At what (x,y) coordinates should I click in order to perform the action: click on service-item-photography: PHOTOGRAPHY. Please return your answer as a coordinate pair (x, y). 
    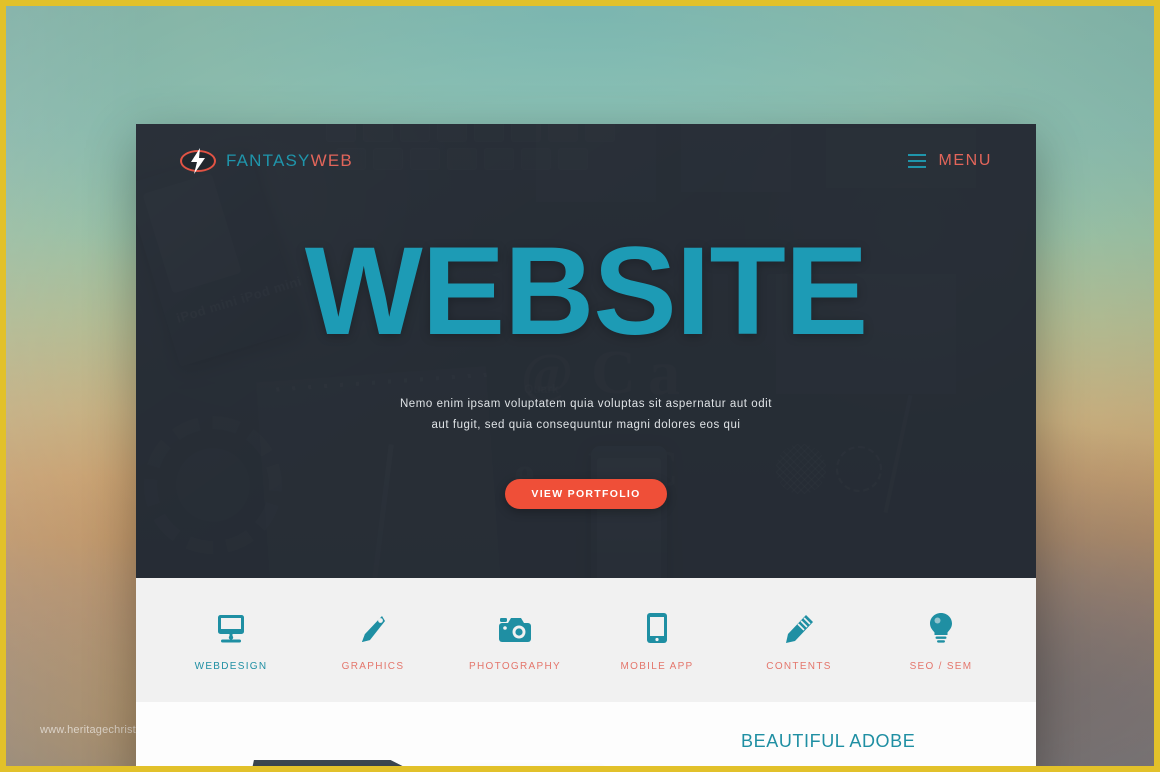
    Looking at the image, I should click on (515, 640).